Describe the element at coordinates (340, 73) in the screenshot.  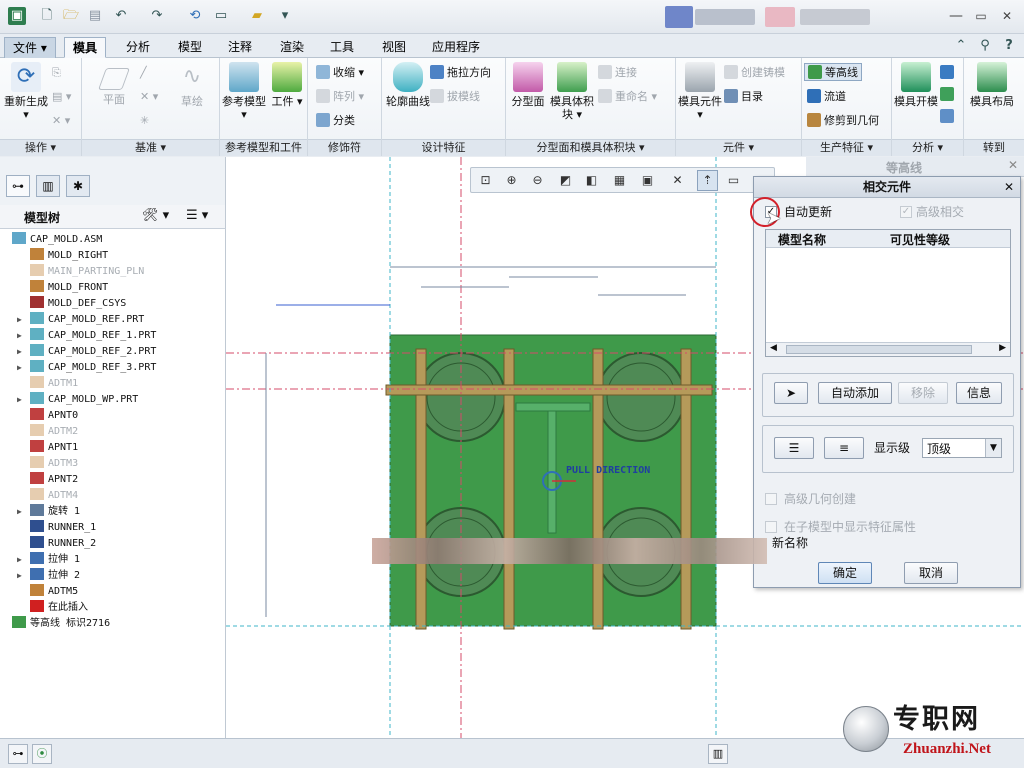
I see `shrink-button: 收缩 ▾` at that location.